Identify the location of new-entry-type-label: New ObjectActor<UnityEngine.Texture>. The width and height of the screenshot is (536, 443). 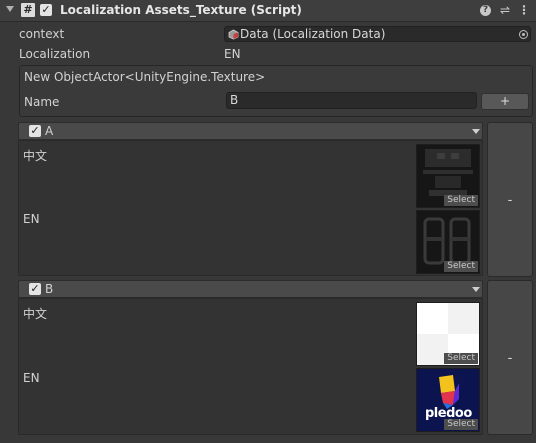
(145, 77).